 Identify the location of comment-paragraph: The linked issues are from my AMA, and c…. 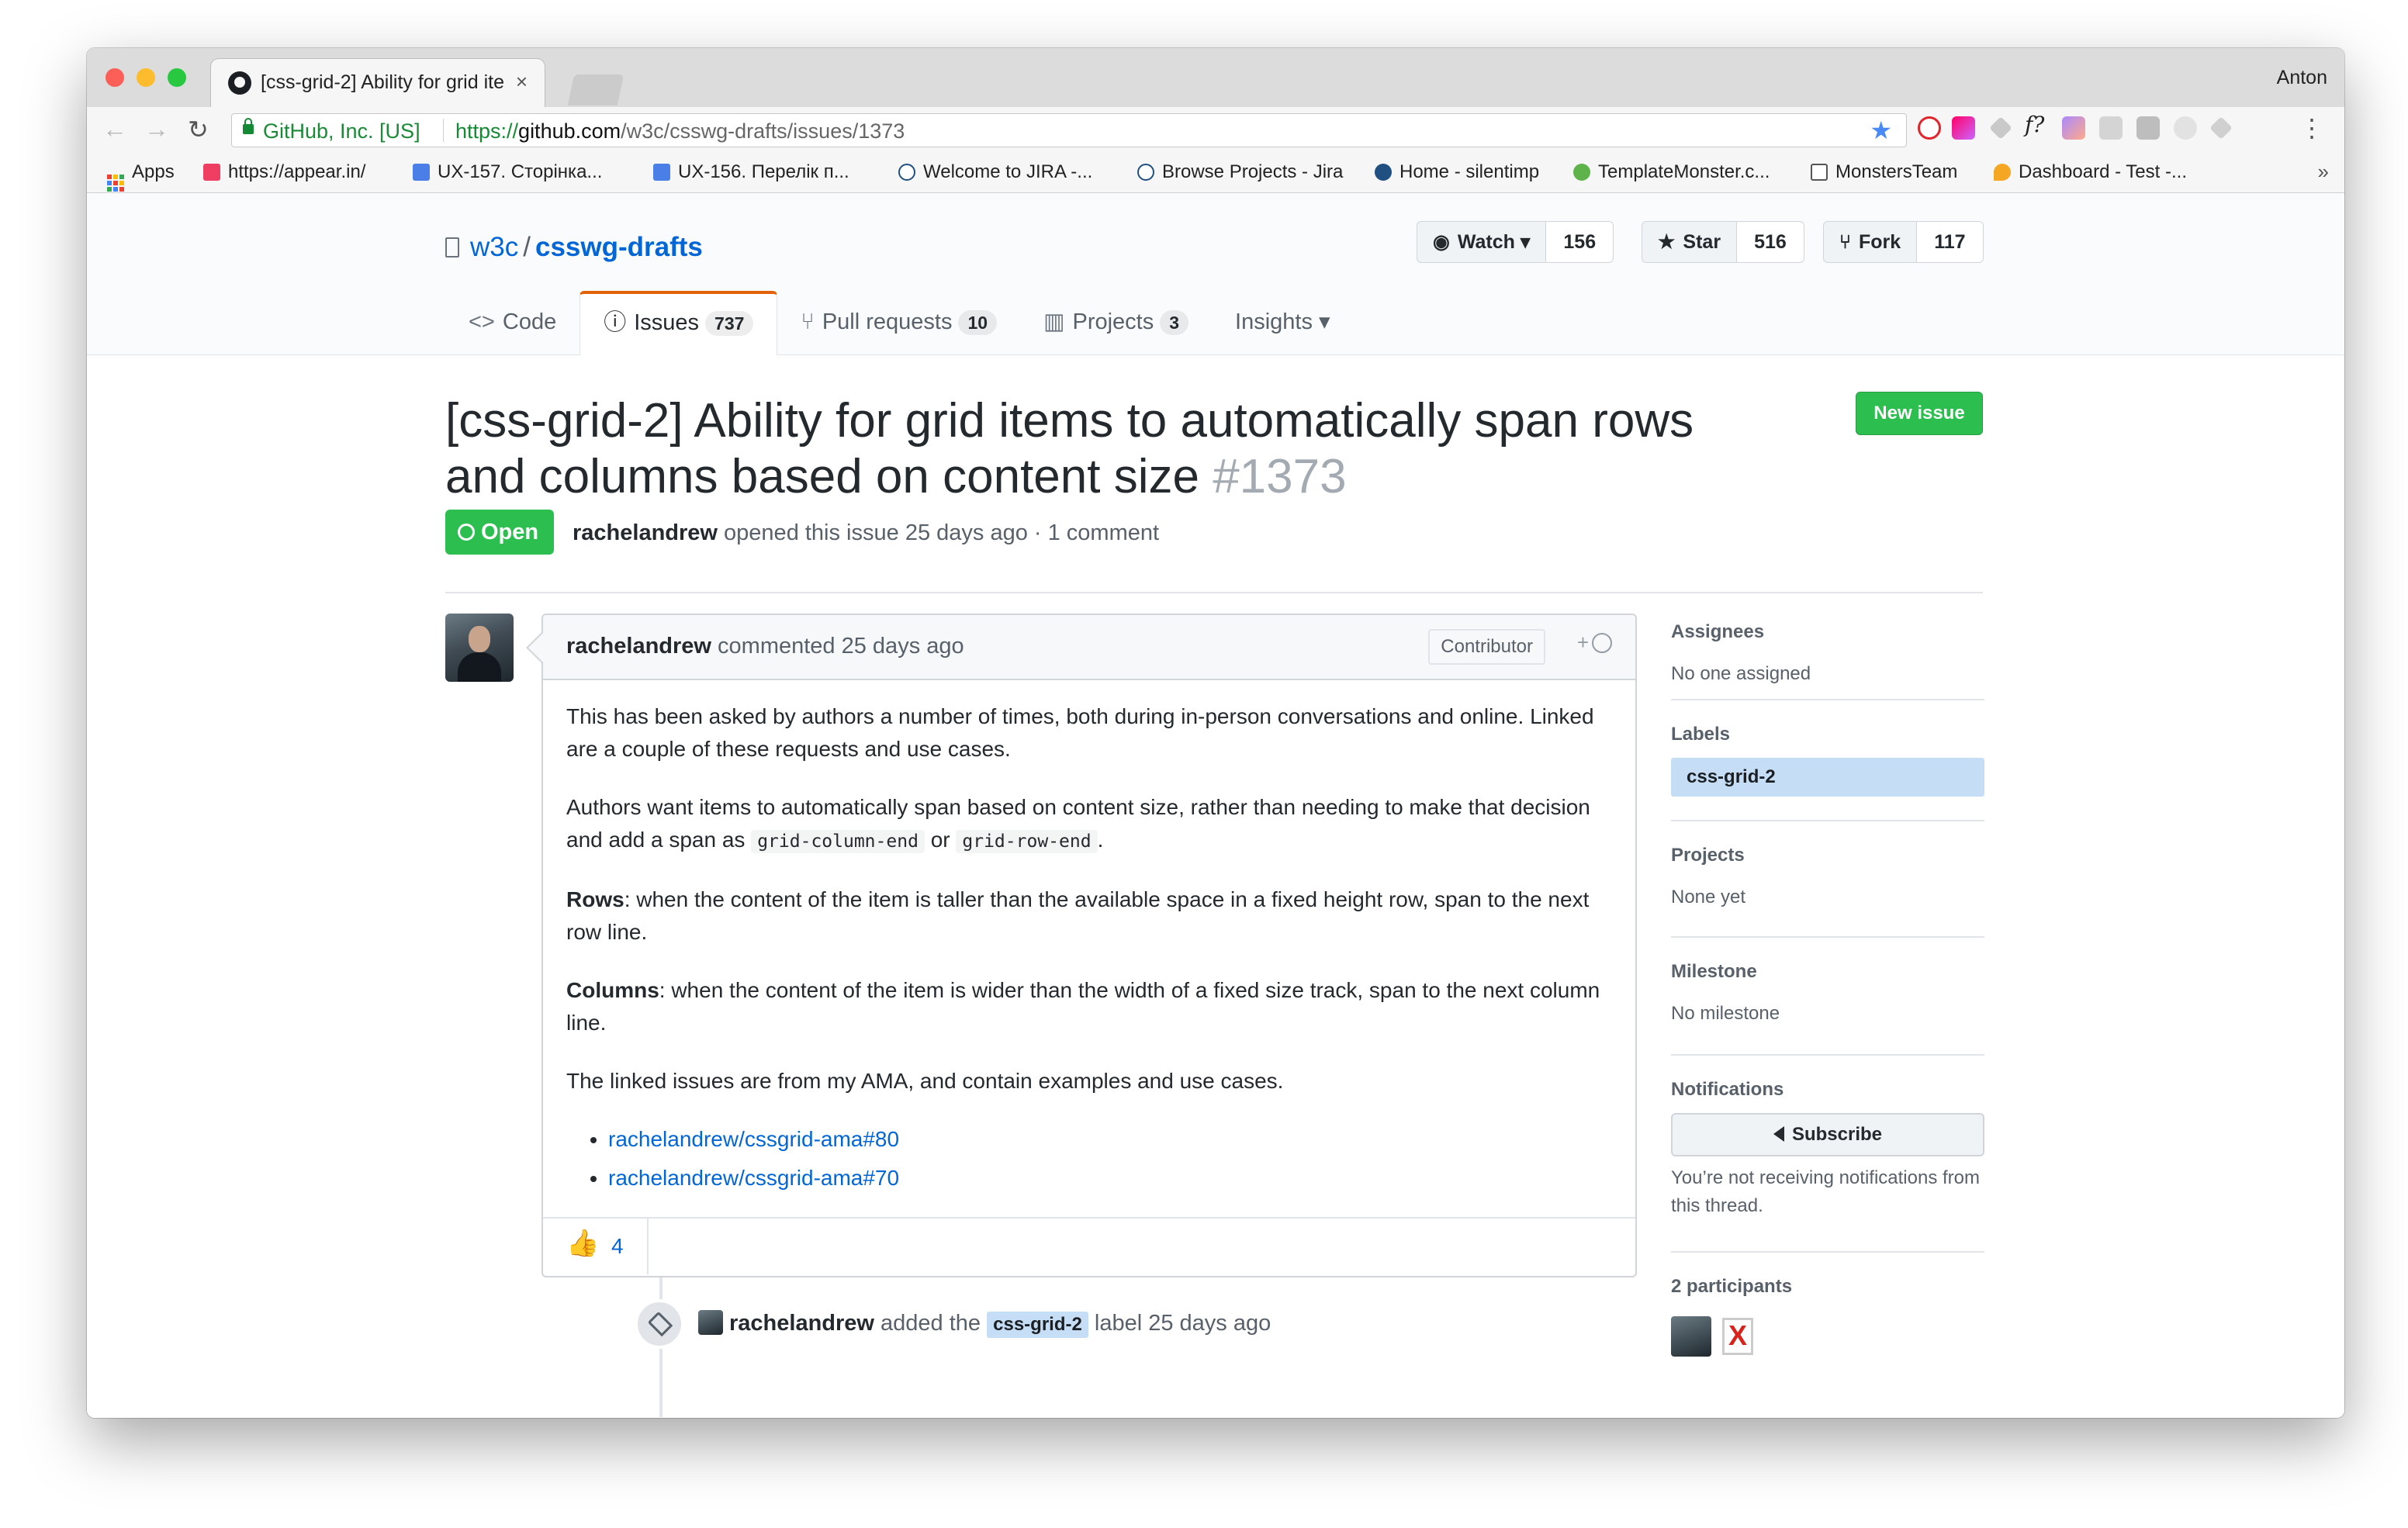
(925, 1081).